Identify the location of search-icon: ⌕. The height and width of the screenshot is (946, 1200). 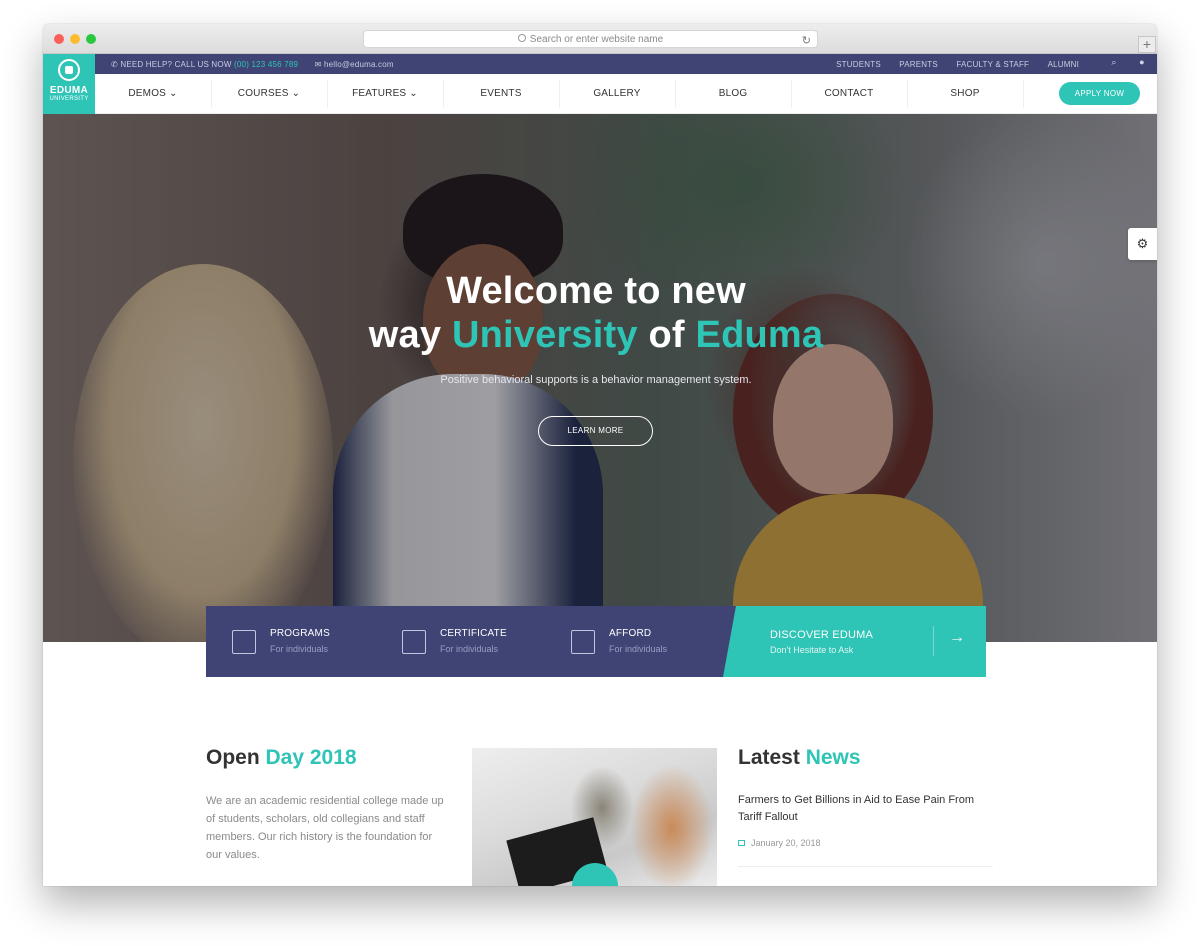
(1114, 64).